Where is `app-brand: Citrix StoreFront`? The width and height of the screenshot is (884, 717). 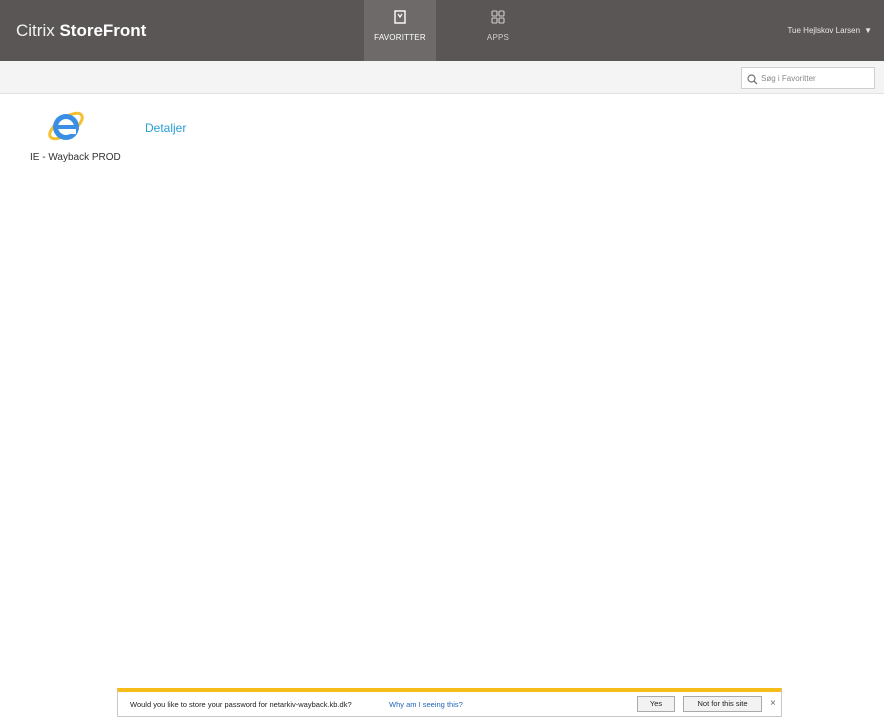
app-brand: Citrix StoreFront is located at coordinates (81, 31).